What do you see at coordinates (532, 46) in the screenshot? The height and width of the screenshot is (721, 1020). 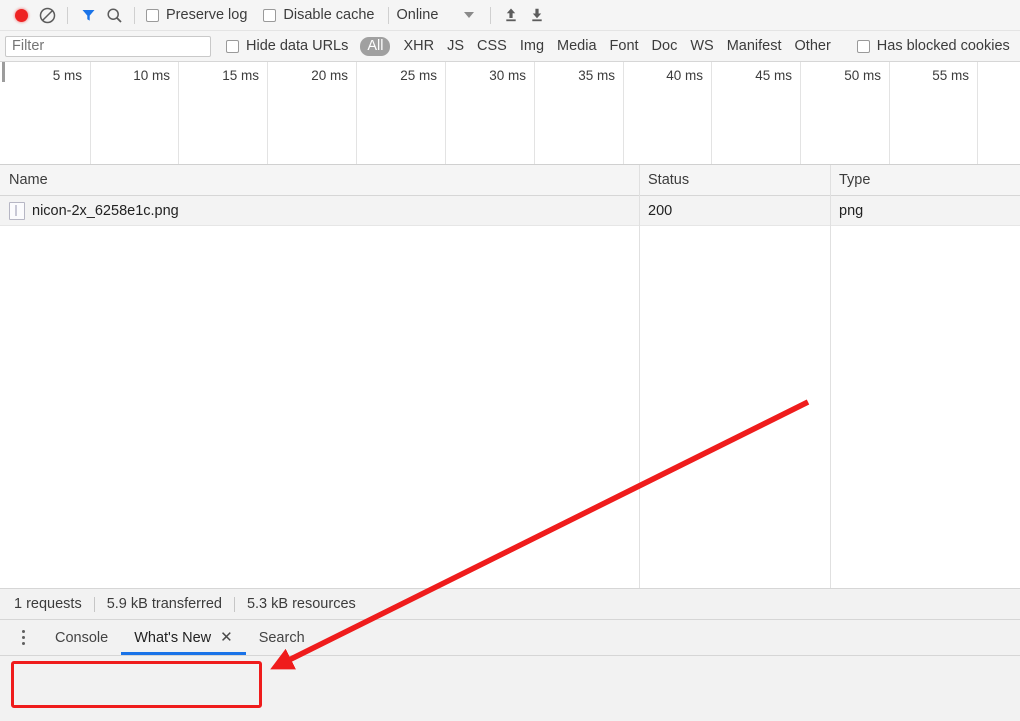 I see `type-filter-img: Img` at bounding box center [532, 46].